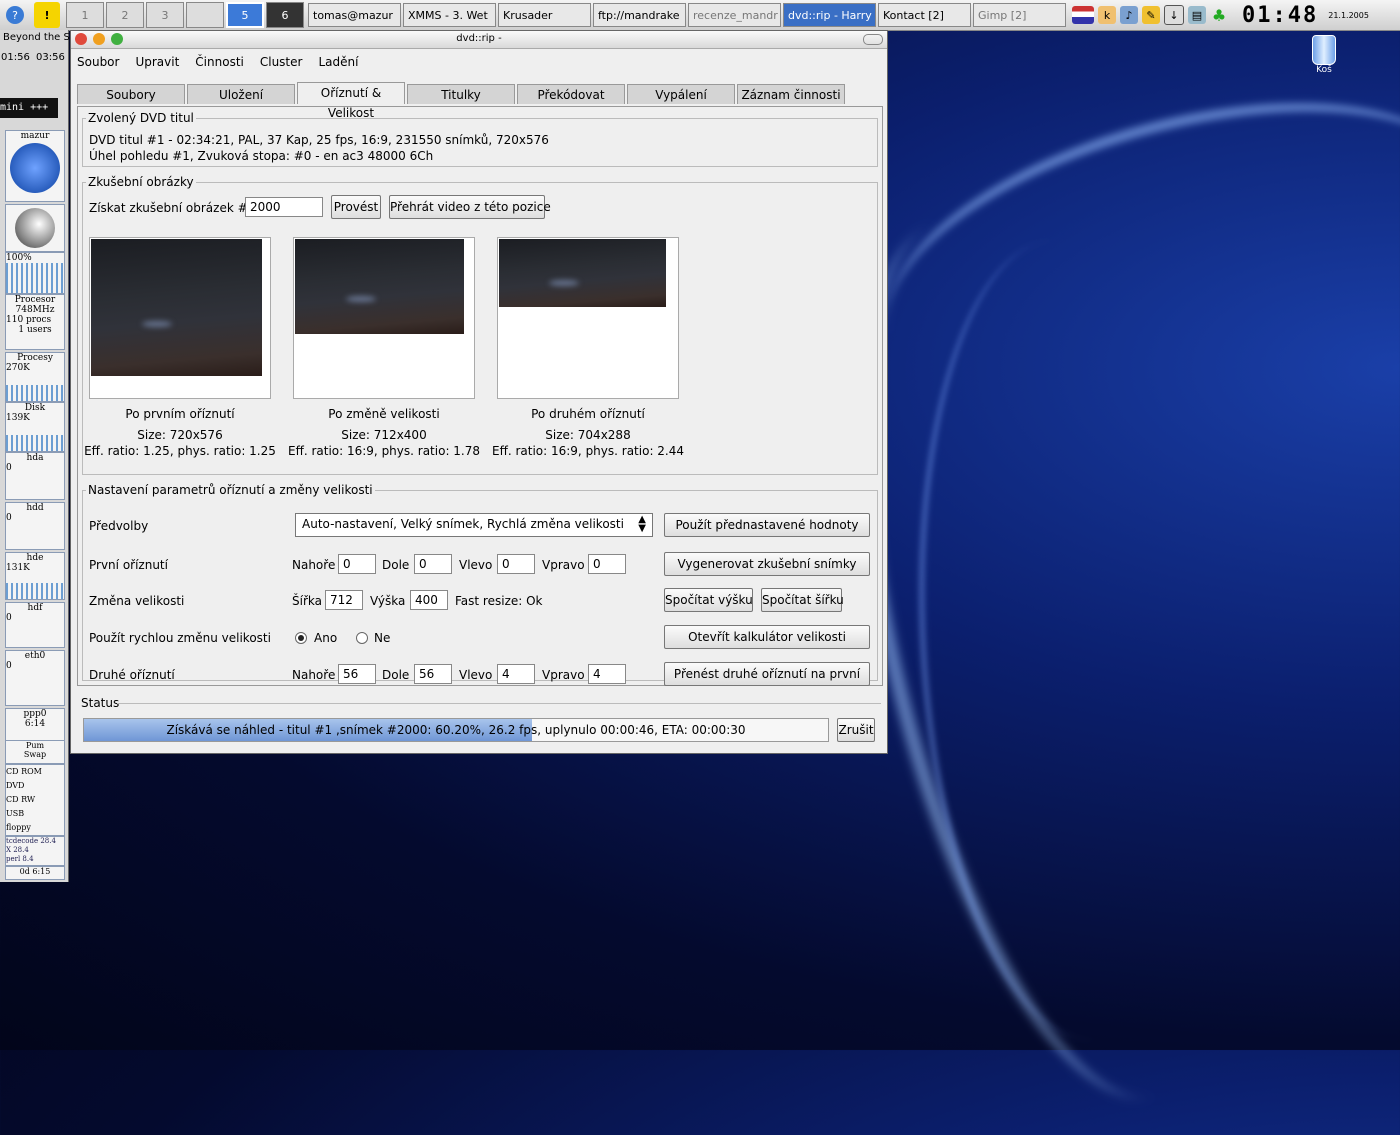 The width and height of the screenshot is (1400, 1135). What do you see at coordinates (433, 564) in the screenshot?
I see `first-bottom-input` at bounding box center [433, 564].